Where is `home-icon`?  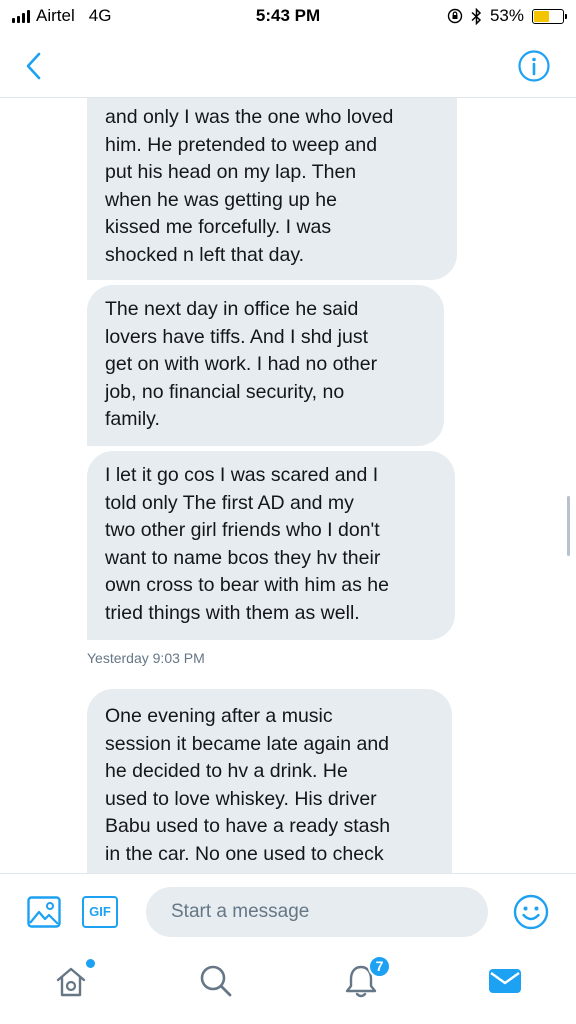
home-icon is located at coordinates (71, 982).